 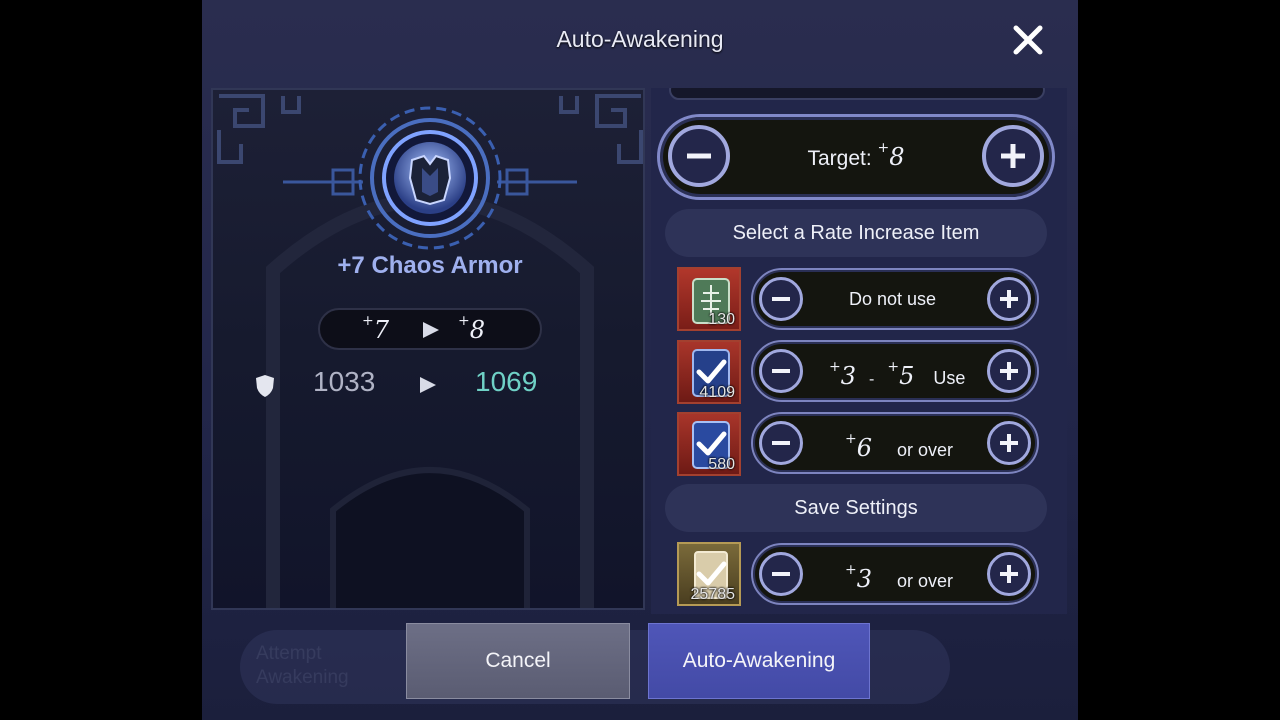 I want to click on arrow-right-icon, so click(x=431, y=330).